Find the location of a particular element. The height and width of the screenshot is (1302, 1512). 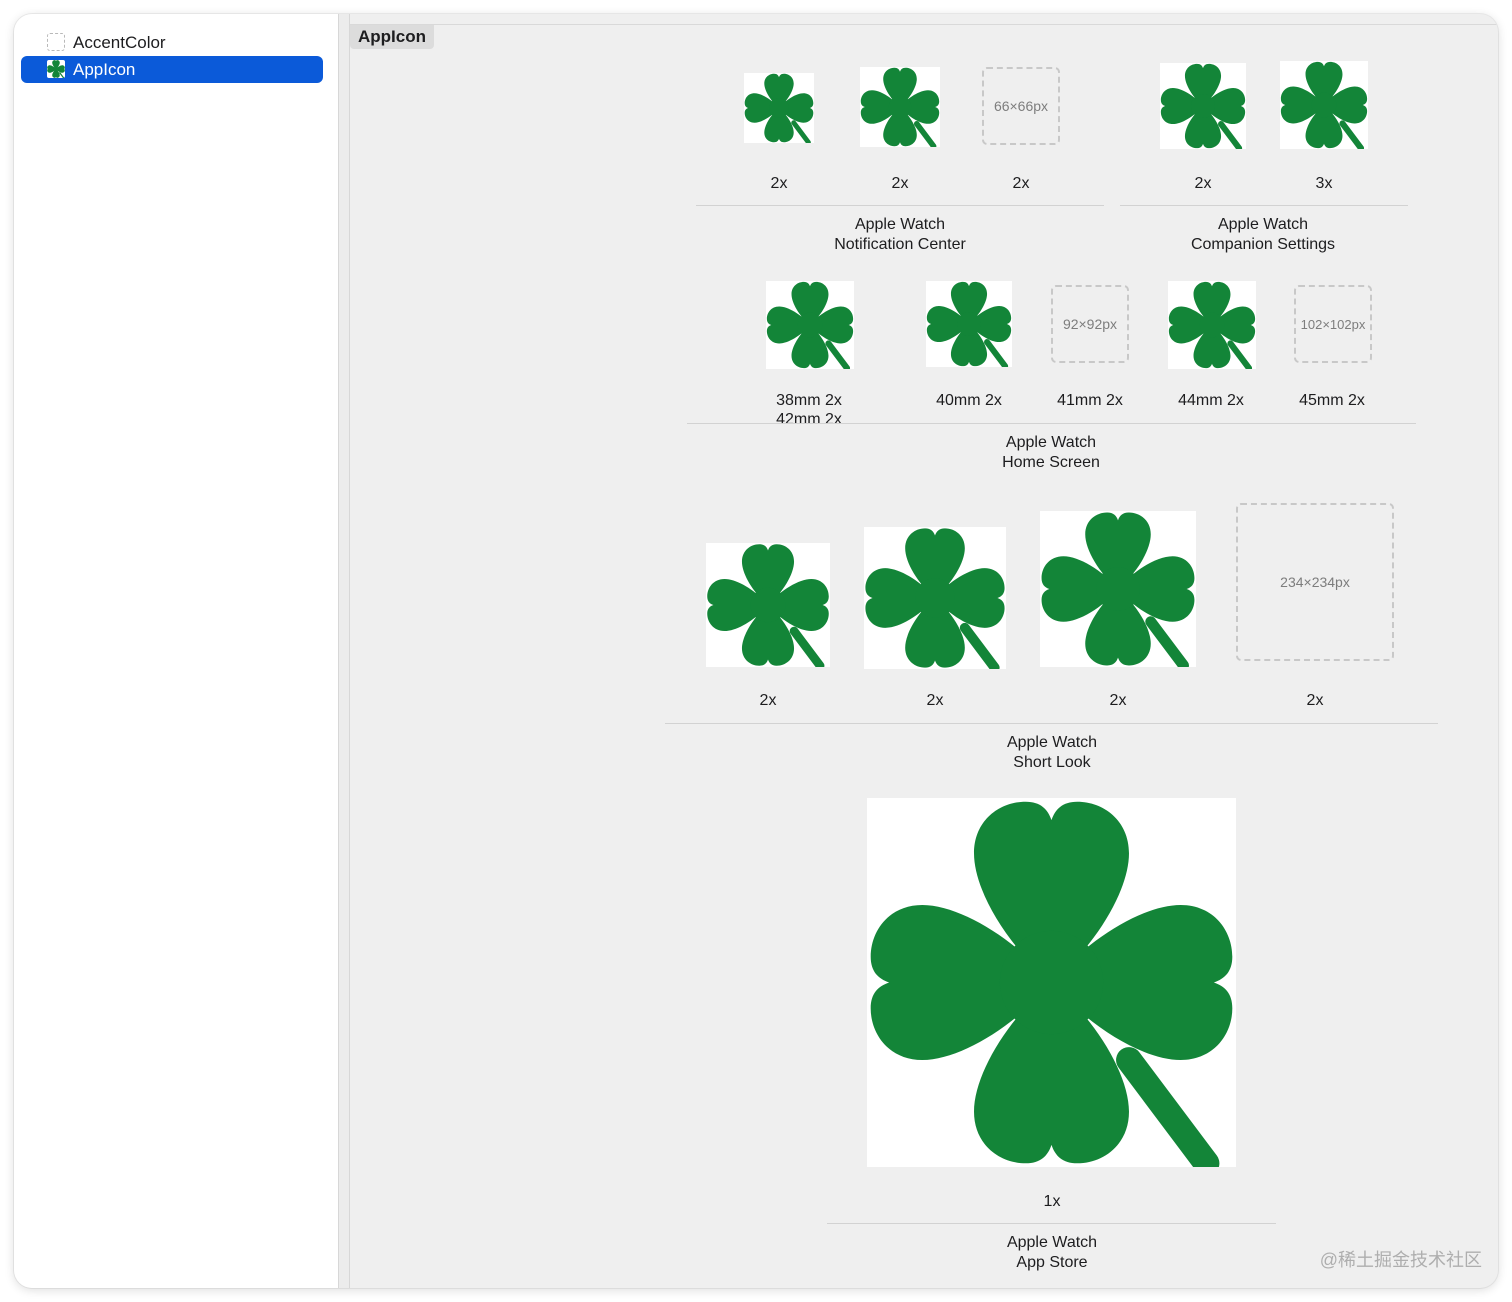

icon-slot-companion-3x is located at coordinates (1324, 105).